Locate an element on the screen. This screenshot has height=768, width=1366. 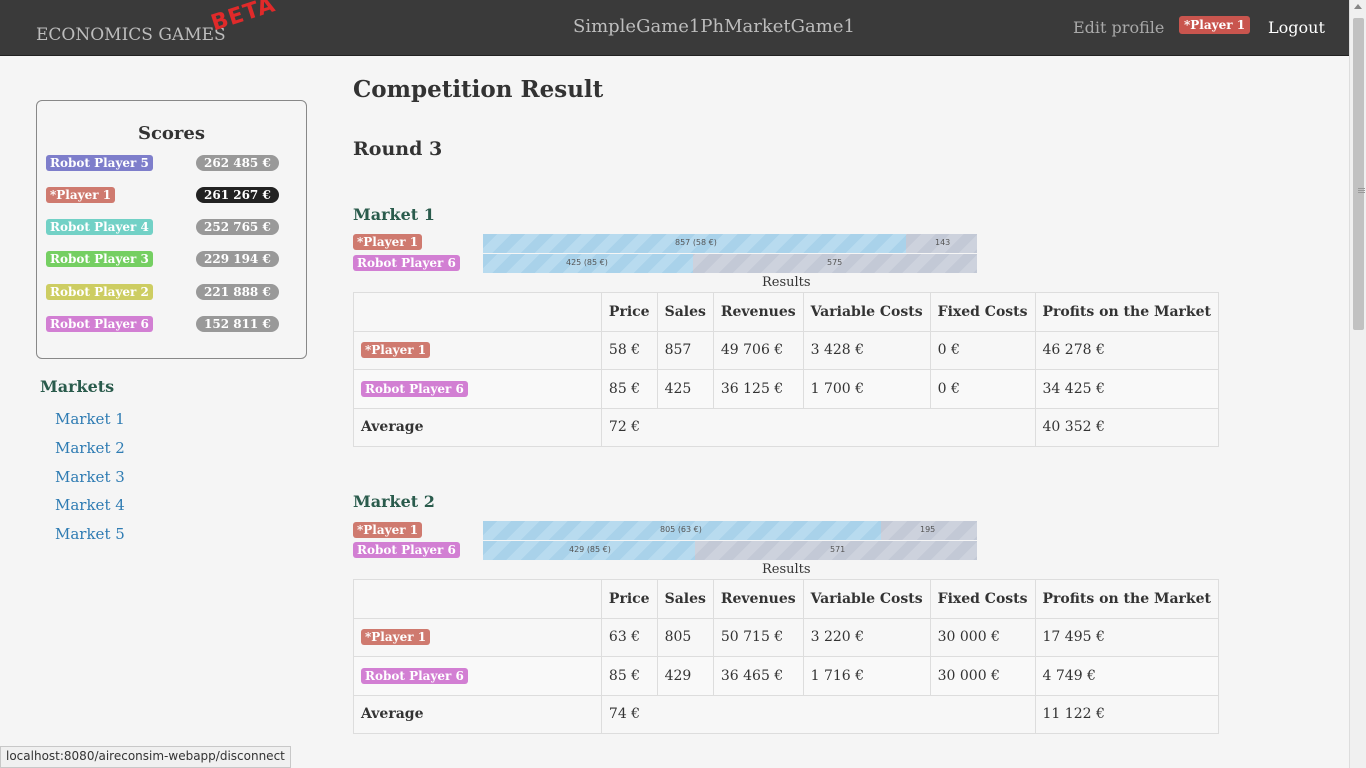
fixed-costs-cell: 0 € is located at coordinates (982, 350).